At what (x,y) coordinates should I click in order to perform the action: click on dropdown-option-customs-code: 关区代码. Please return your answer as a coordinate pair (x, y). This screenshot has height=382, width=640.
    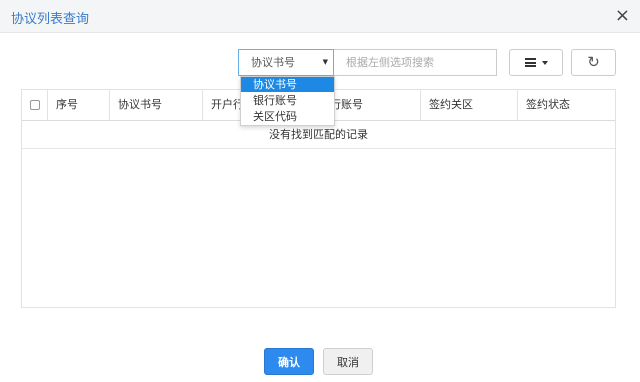
    Looking at the image, I should click on (287, 116).